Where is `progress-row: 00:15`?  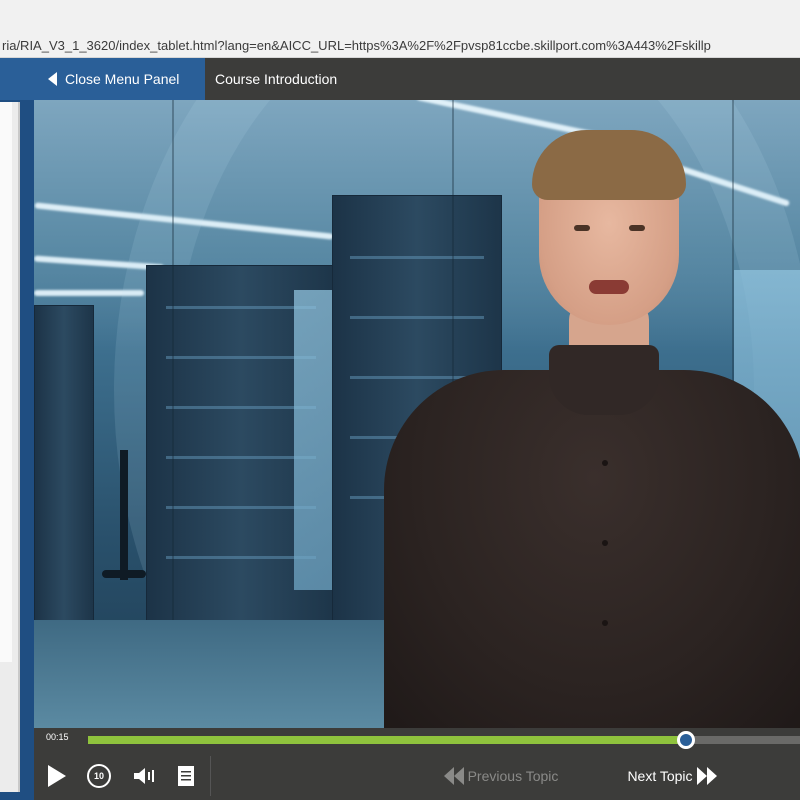
progress-row: 00:15 is located at coordinates (417, 740).